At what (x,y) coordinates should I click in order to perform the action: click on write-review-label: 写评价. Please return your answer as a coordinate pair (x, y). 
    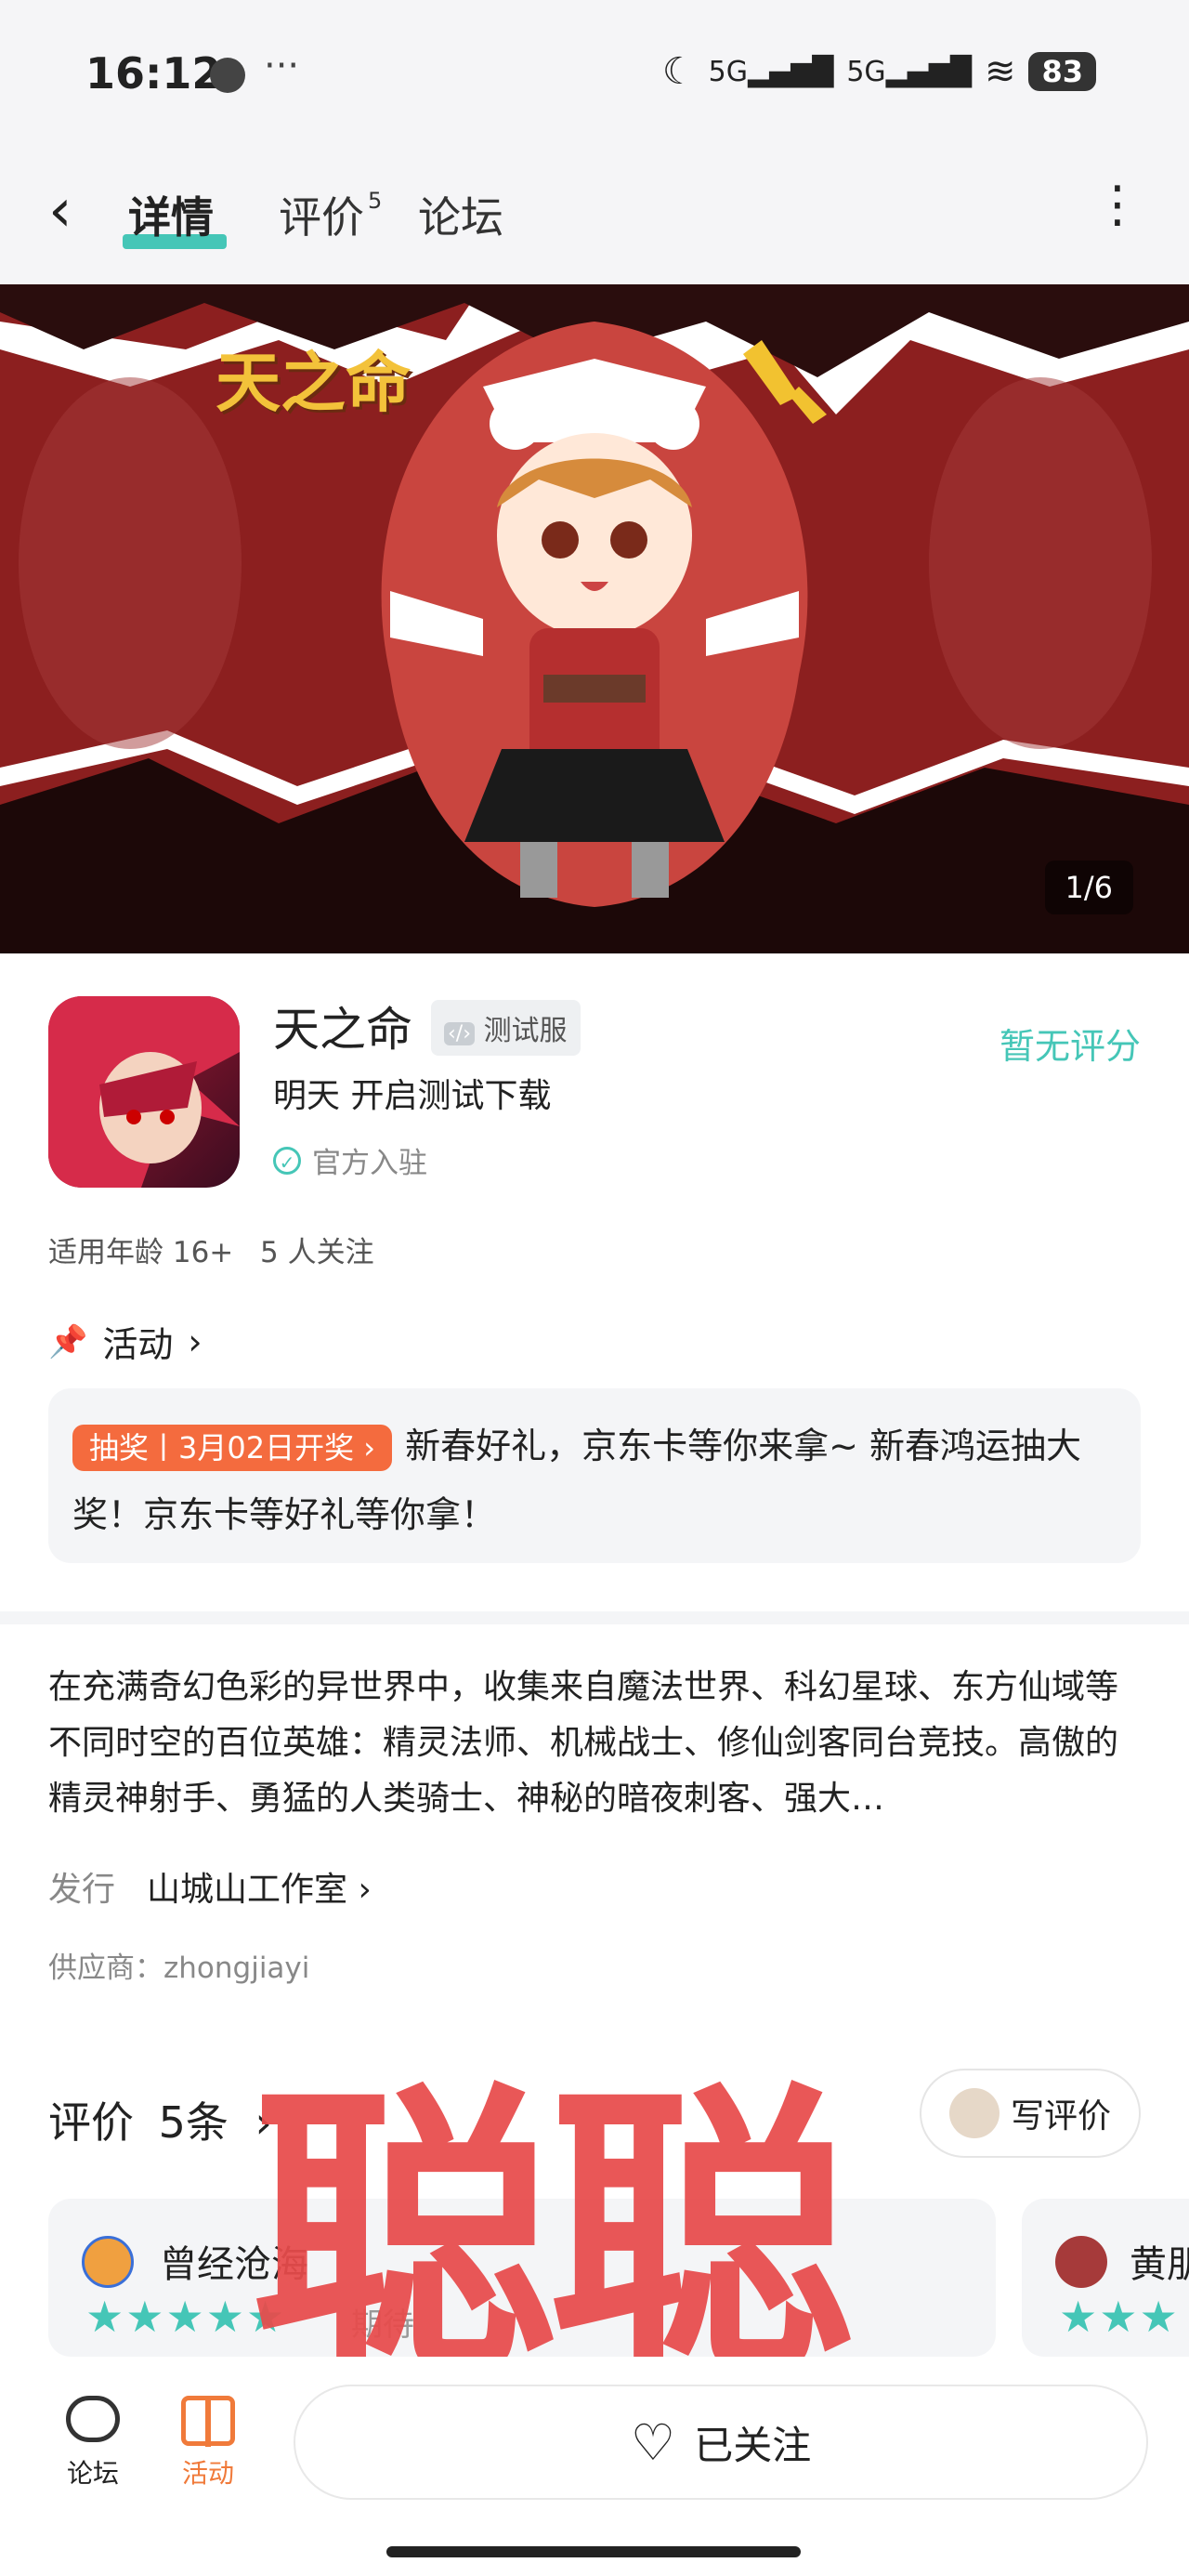
    Looking at the image, I should click on (1060, 2116).